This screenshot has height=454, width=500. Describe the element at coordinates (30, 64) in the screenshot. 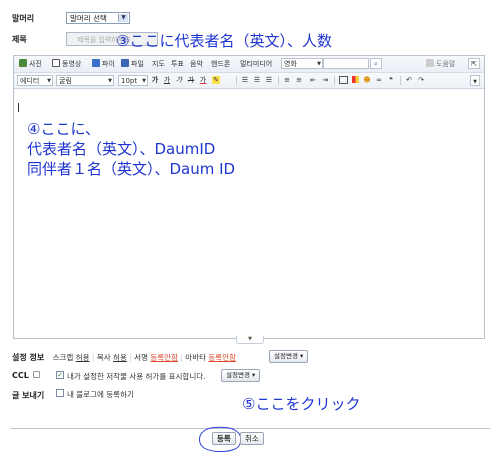

I see `insert-photo-button: 사진` at that location.